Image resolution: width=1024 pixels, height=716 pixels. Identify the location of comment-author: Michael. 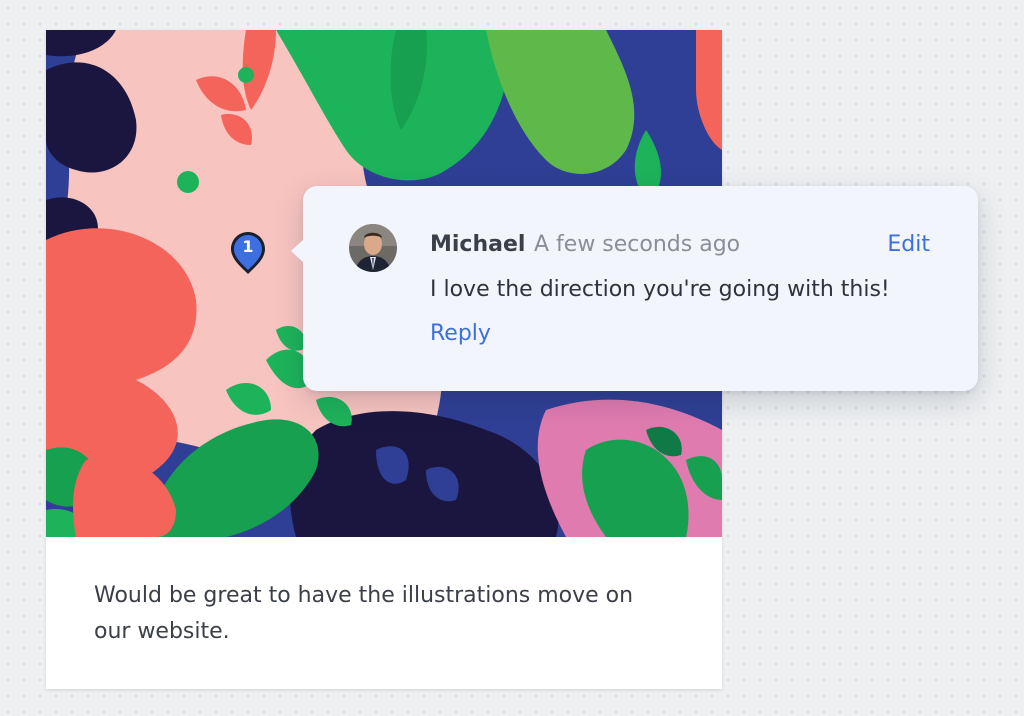
(478, 244).